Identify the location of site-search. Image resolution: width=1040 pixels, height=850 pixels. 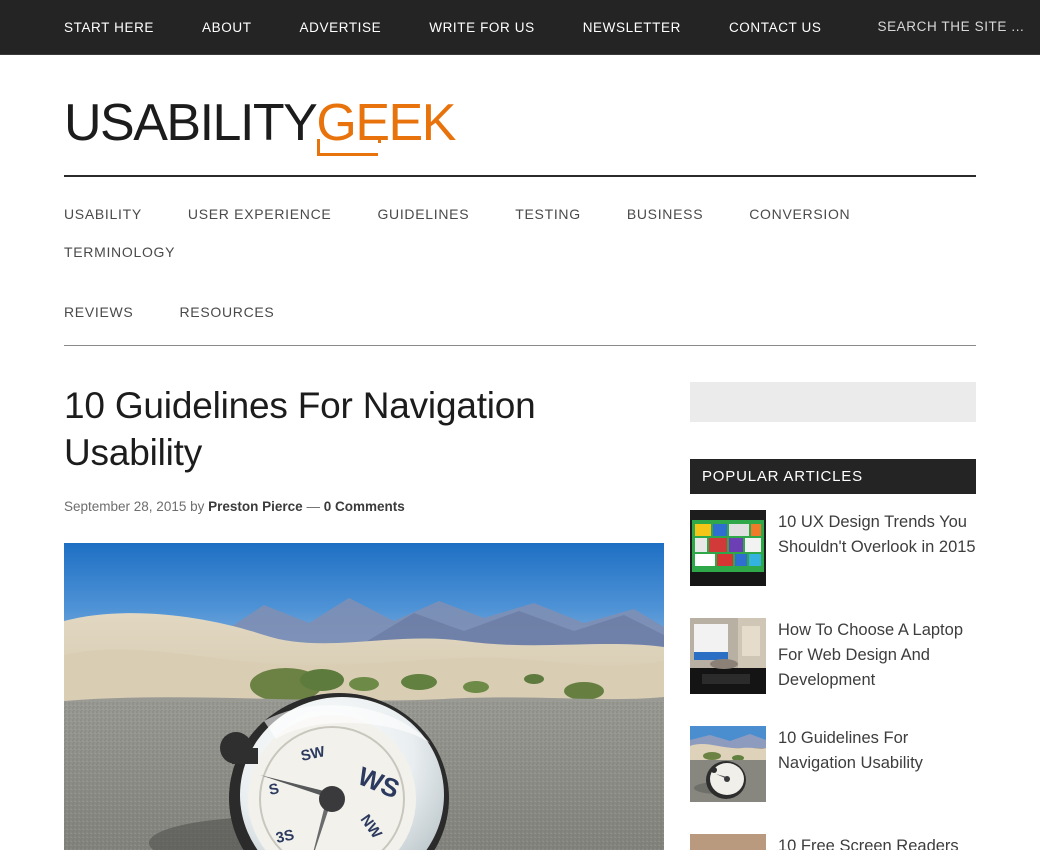
(958, 27).